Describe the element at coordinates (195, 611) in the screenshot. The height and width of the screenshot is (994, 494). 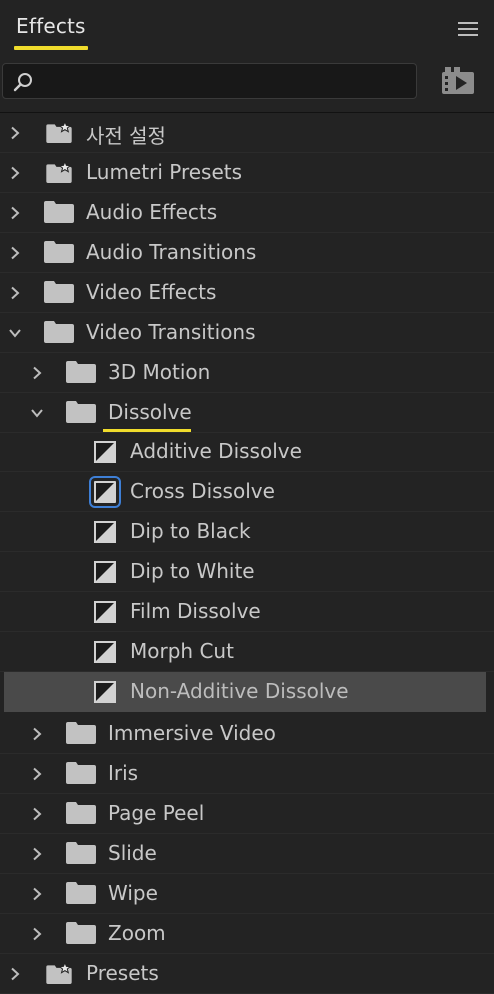
I see `transition-label: Film Dissolve` at that location.